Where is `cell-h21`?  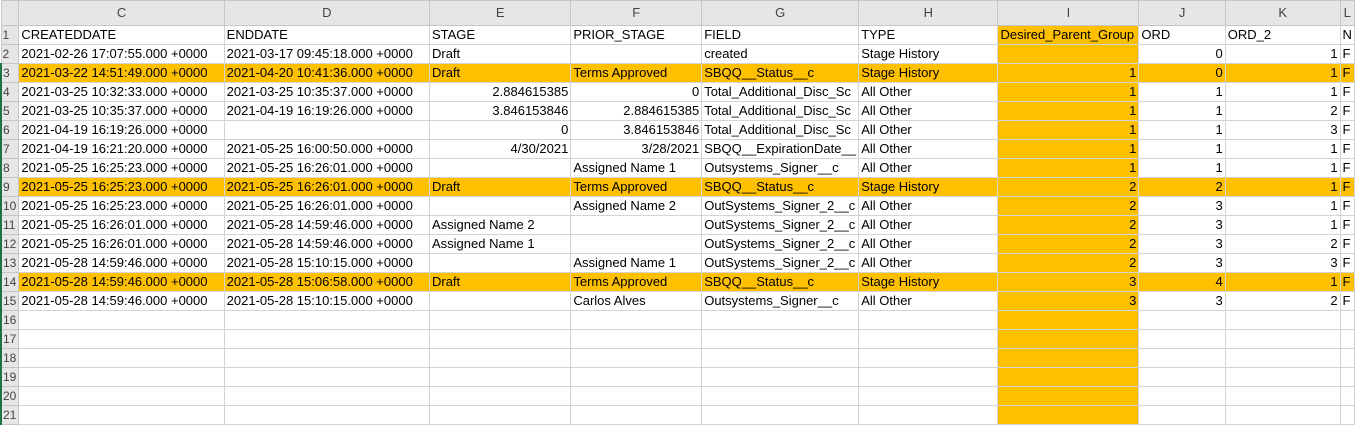
cell-h21 is located at coordinates (928, 415).